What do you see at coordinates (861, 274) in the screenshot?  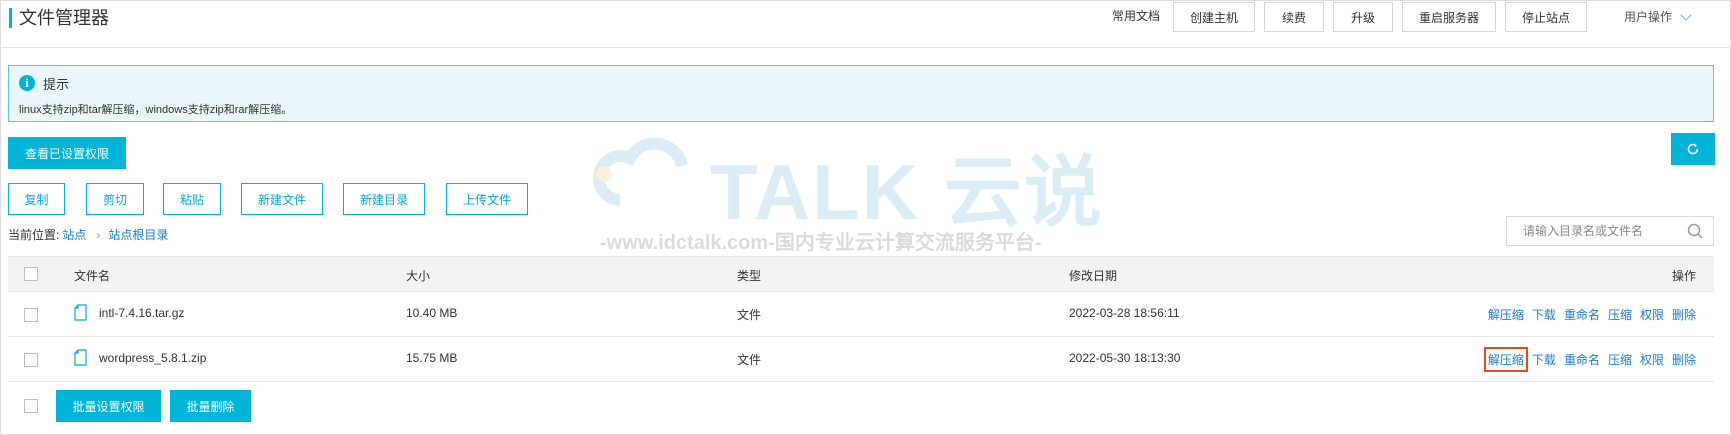 I see `table-header: 文件名 大小 类型 修改日期 操作` at bounding box center [861, 274].